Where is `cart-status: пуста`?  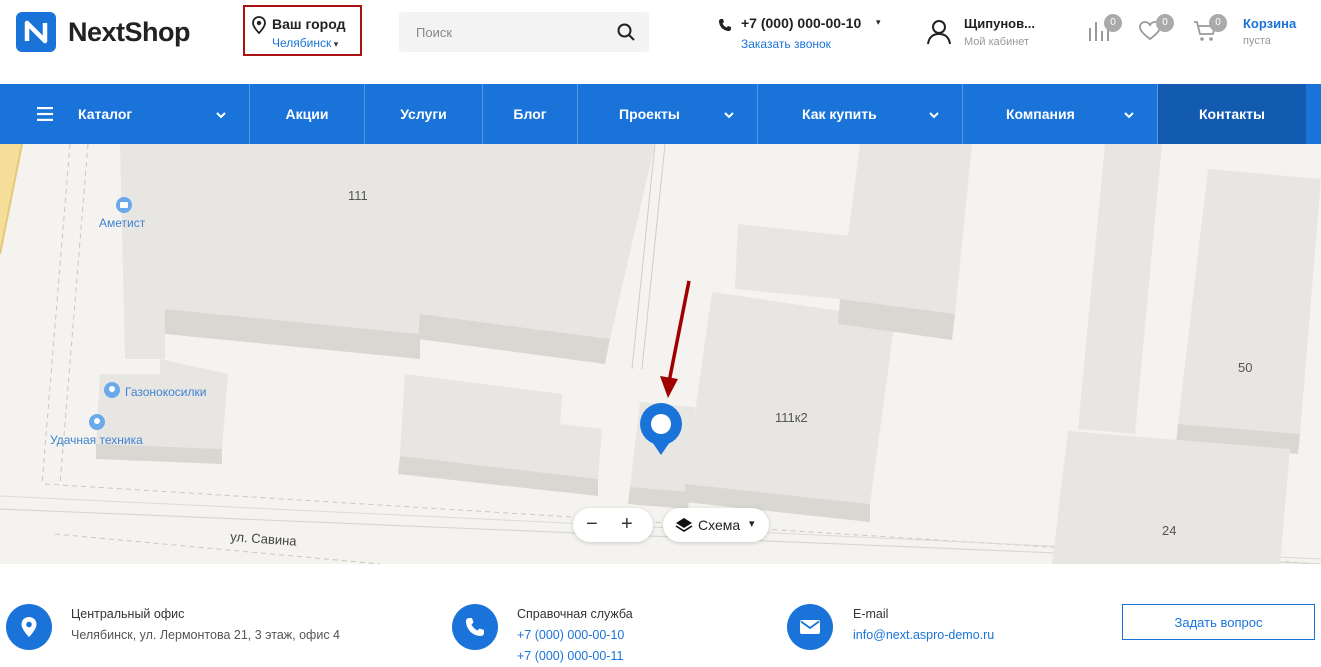
cart-status: пуста is located at coordinates (1257, 41).